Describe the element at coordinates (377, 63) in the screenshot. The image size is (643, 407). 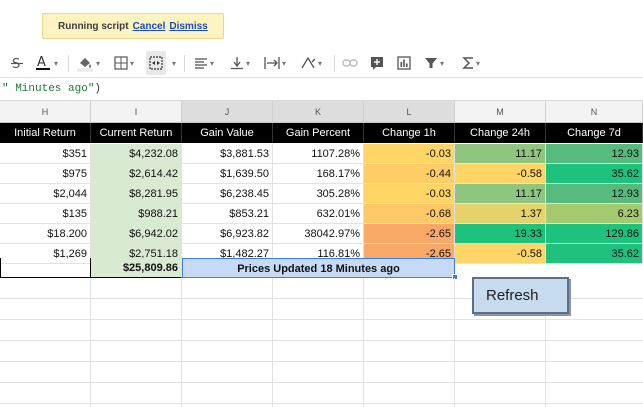
I see `insert-comment-icon` at that location.